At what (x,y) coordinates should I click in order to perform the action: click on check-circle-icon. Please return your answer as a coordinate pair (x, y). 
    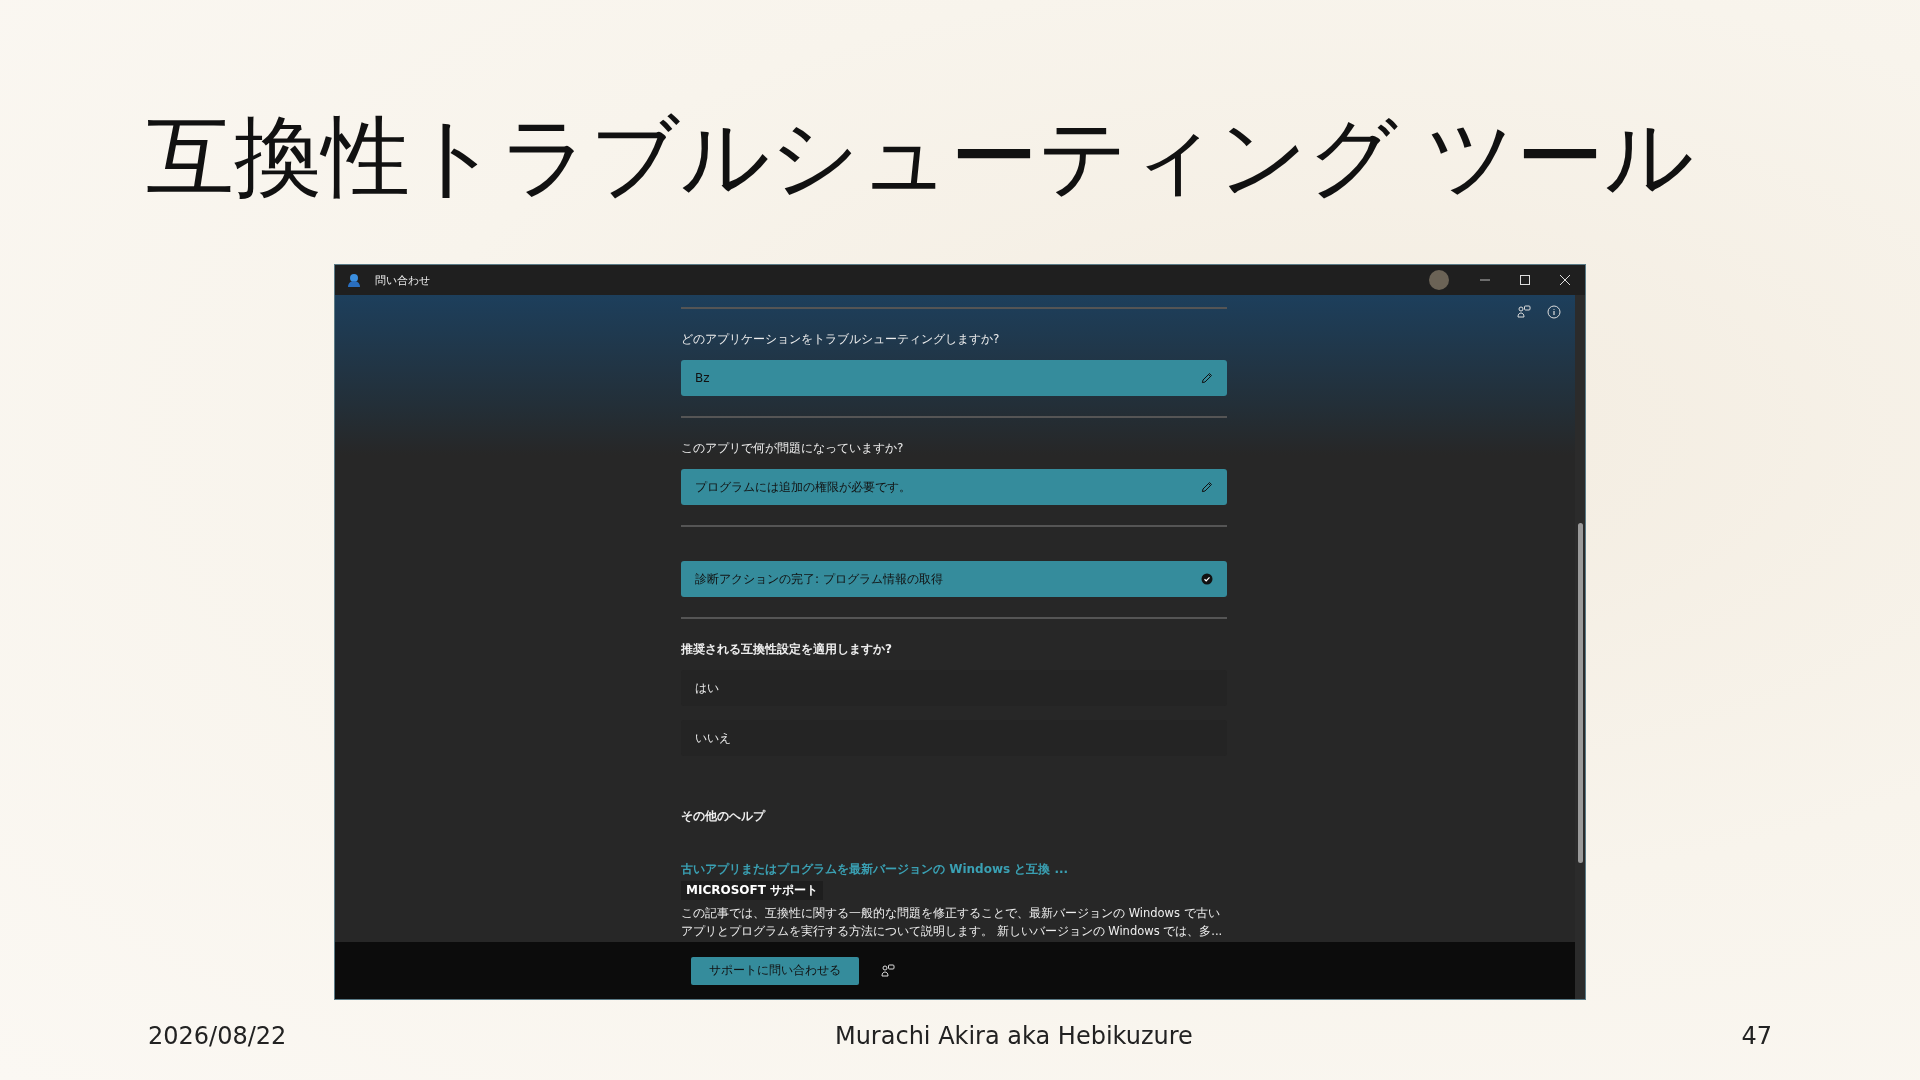
    Looking at the image, I should click on (1207, 579).